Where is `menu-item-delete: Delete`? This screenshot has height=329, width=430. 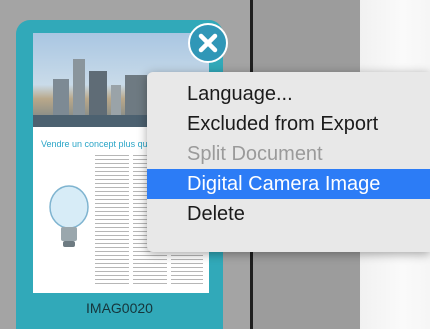
menu-item-delete: Delete is located at coordinates (288, 214).